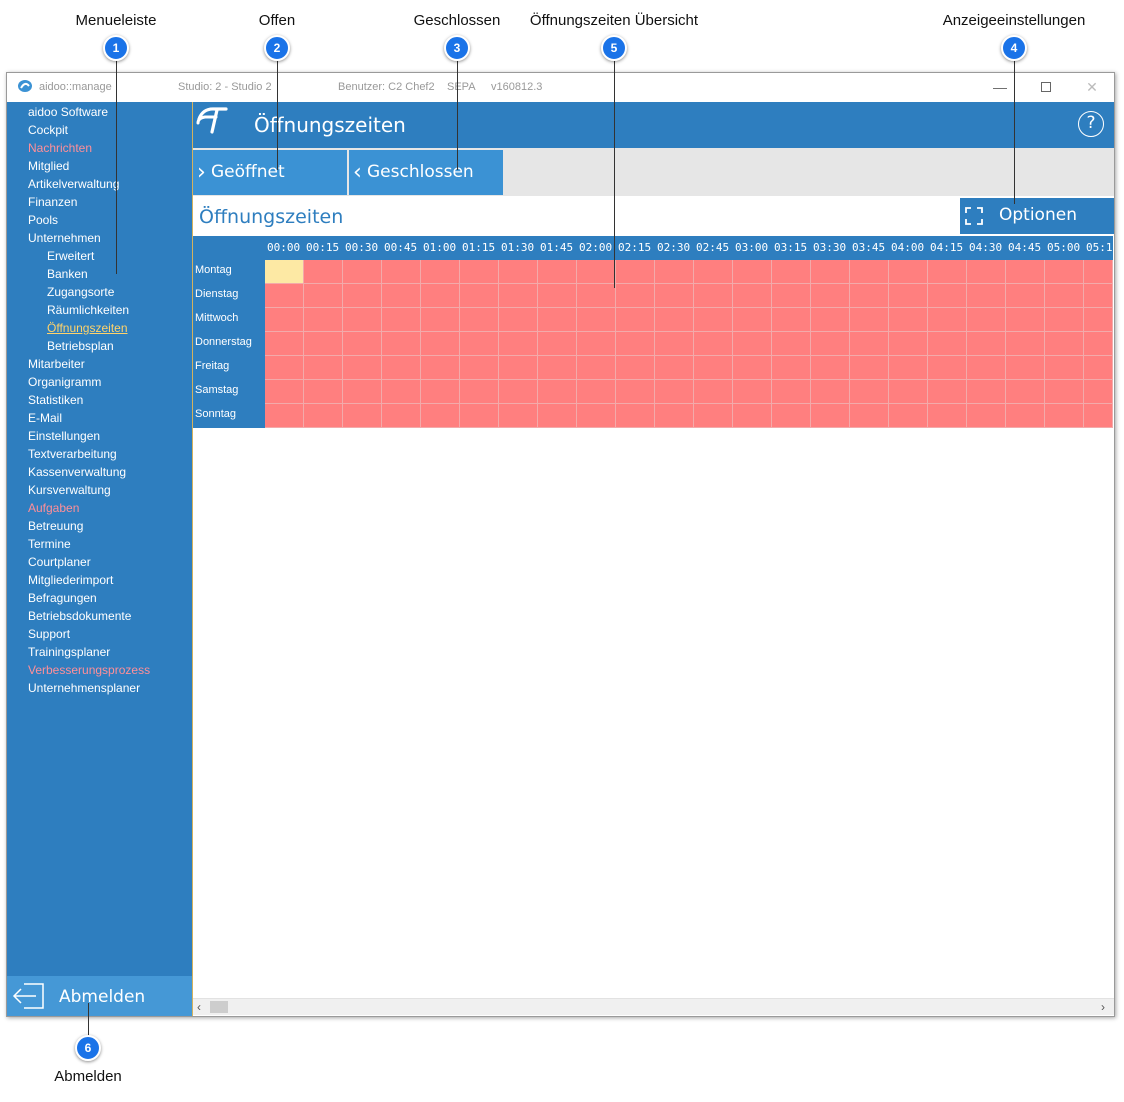  What do you see at coordinates (69, 490) in the screenshot?
I see `sidebar-item: Kursverwaltung` at bounding box center [69, 490].